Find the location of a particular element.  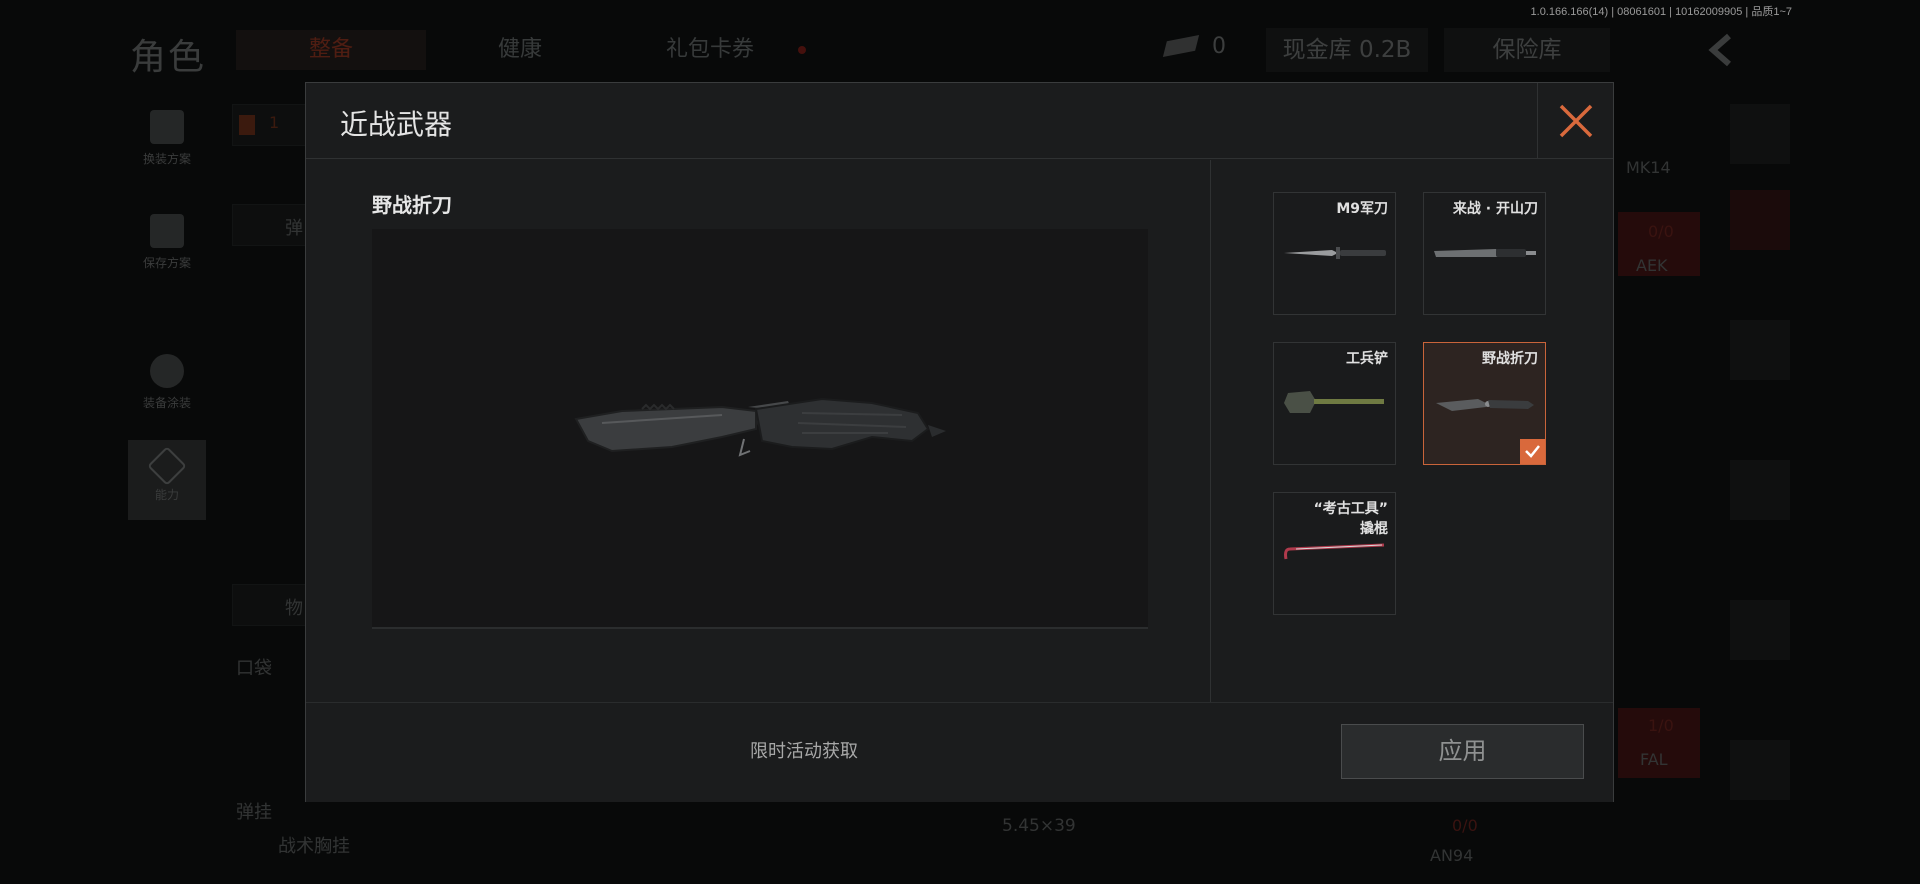

machete-icon is located at coordinates (1485, 253).